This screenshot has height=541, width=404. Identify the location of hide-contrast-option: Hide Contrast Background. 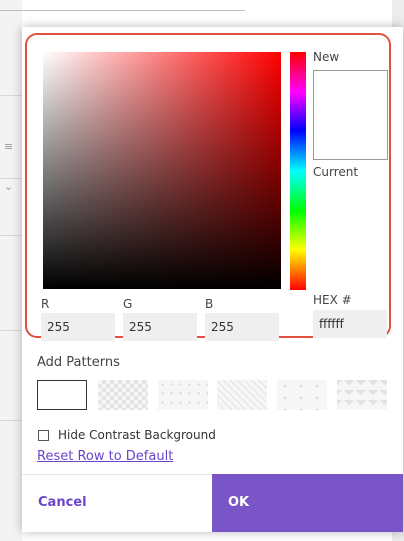
(127, 435).